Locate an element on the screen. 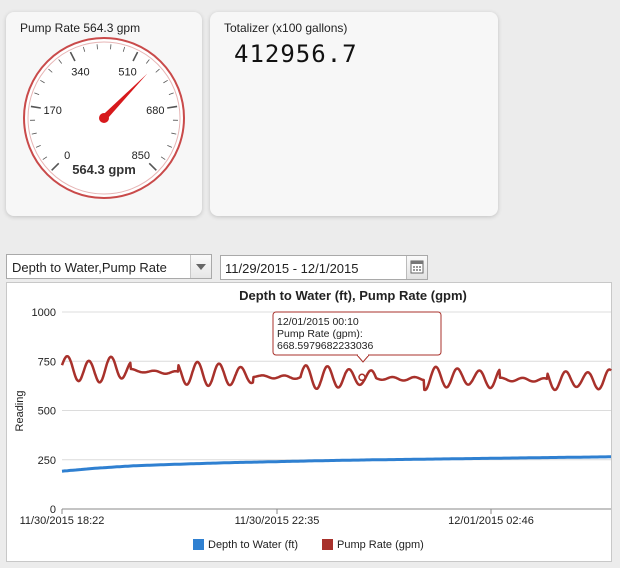 The image size is (620, 568). y-tick-label: 750 is located at coordinates (47, 362).